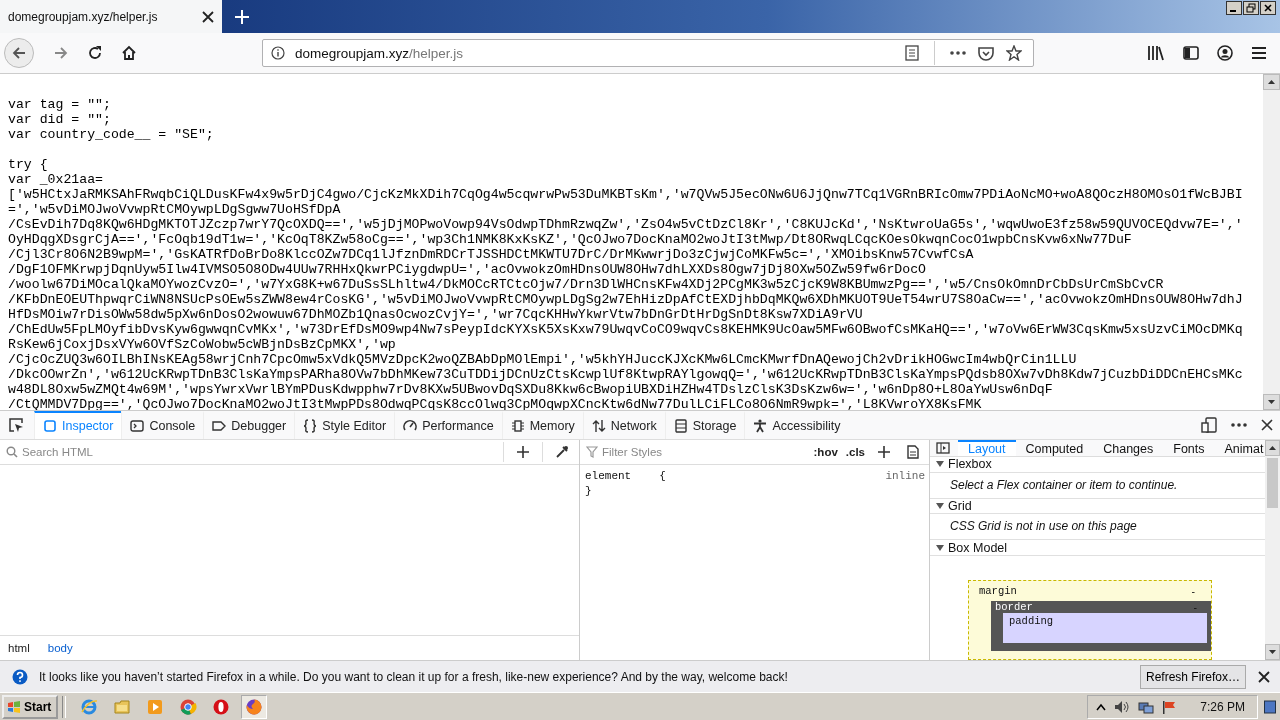 This screenshot has height=720, width=1280. I want to click on toggle-button: :hov, so click(825, 452).